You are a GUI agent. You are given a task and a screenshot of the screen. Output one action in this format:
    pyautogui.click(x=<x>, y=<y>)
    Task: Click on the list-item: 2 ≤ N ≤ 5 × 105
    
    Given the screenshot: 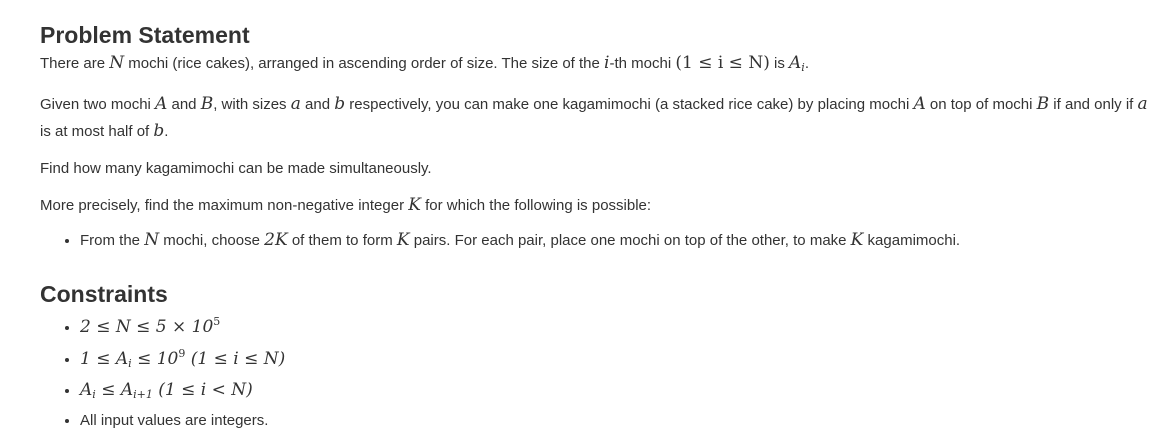 What is the action you would take?
    pyautogui.click(x=615, y=325)
    